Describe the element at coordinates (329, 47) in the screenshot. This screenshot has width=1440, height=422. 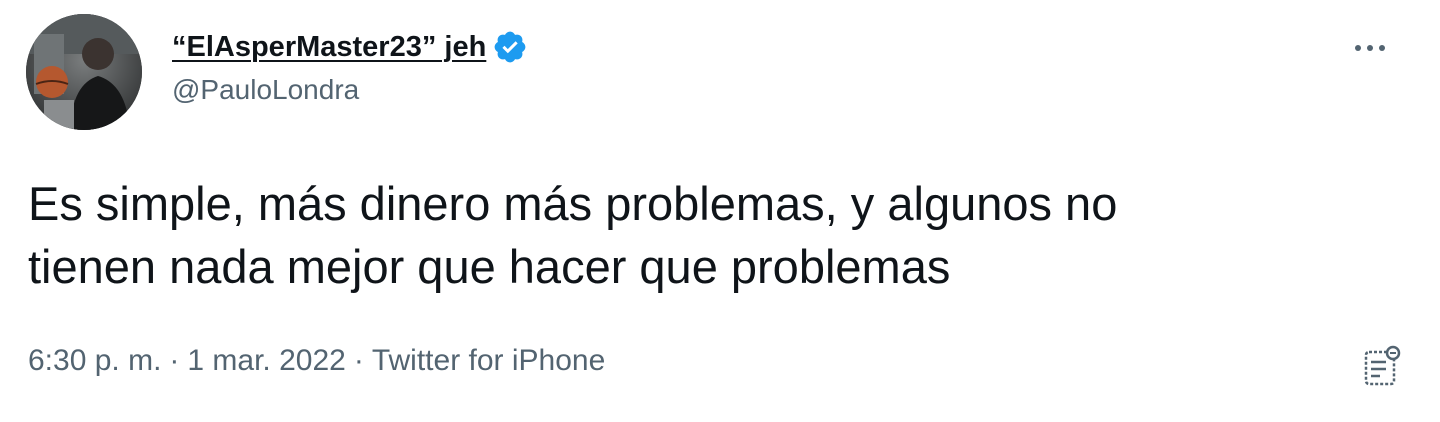
I see `display-name: “ElAsperMaster23” jeh` at that location.